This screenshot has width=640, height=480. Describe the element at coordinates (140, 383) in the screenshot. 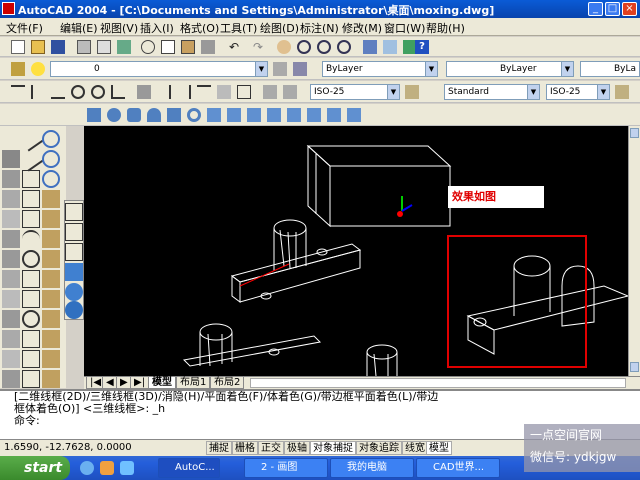

I see `tab-nav-last: ▶|` at that location.